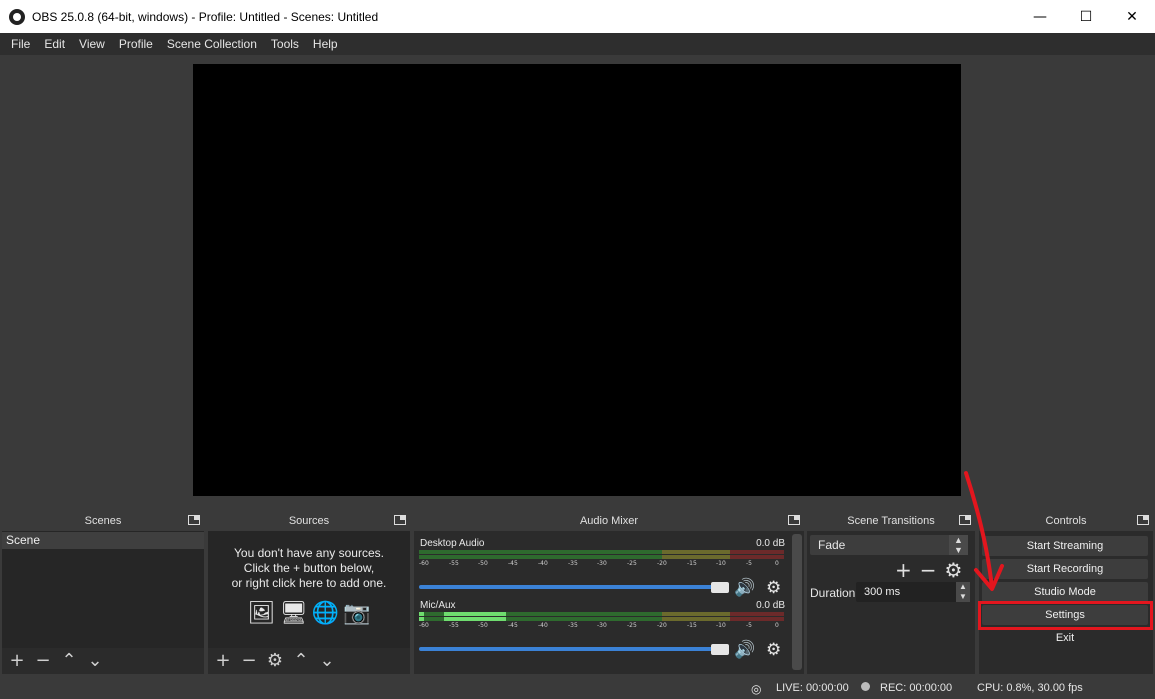 Image resolution: width=1155 pixels, height=699 pixels. Describe the element at coordinates (309, 583) in the screenshot. I see `empty-line-3: or right click here to add one.` at that location.